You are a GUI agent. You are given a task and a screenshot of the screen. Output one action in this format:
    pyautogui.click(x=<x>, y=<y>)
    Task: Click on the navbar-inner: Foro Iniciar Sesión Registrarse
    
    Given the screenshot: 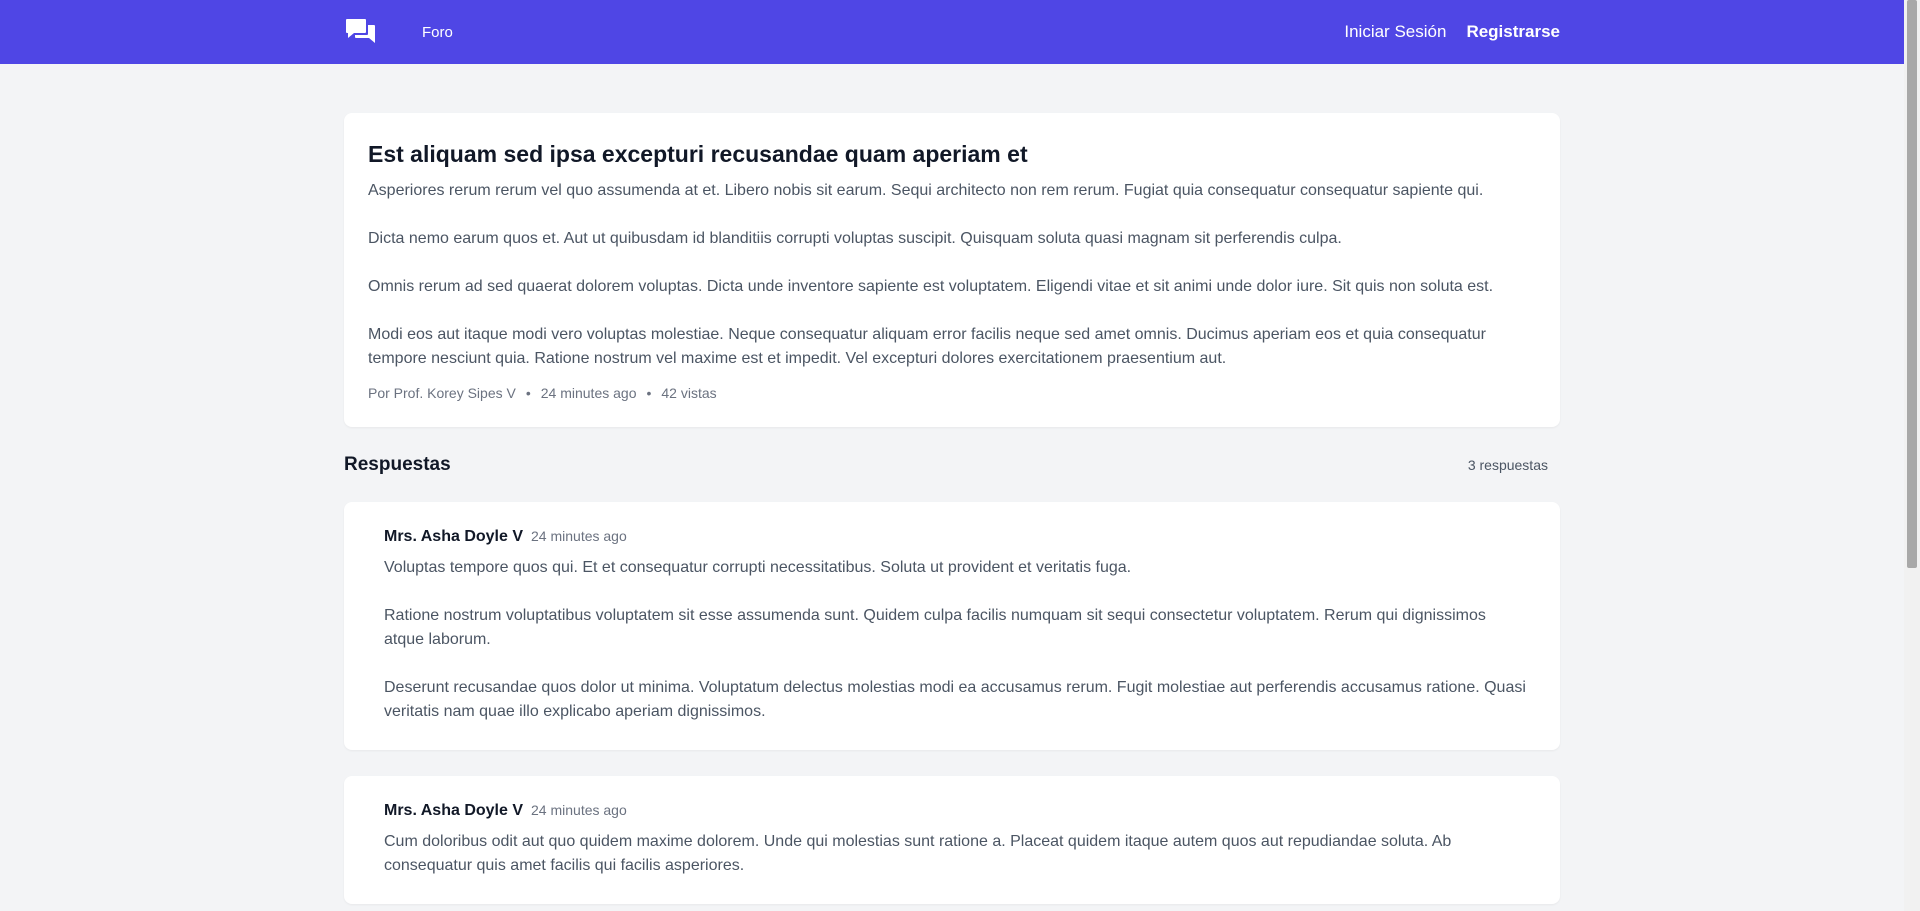 What is the action you would take?
    pyautogui.click(x=952, y=32)
    